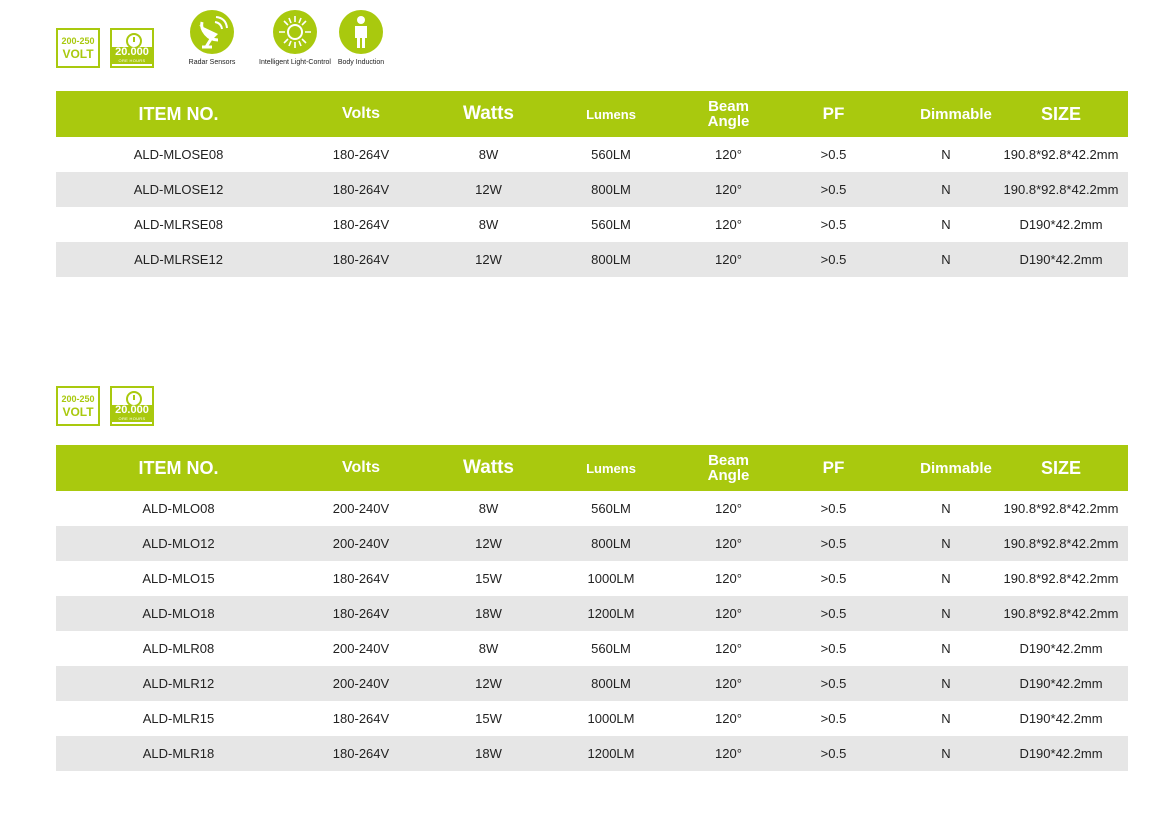 This screenshot has height=835, width=1157. I want to click on cell-item-no: ALD-MLO18, so click(178, 613).